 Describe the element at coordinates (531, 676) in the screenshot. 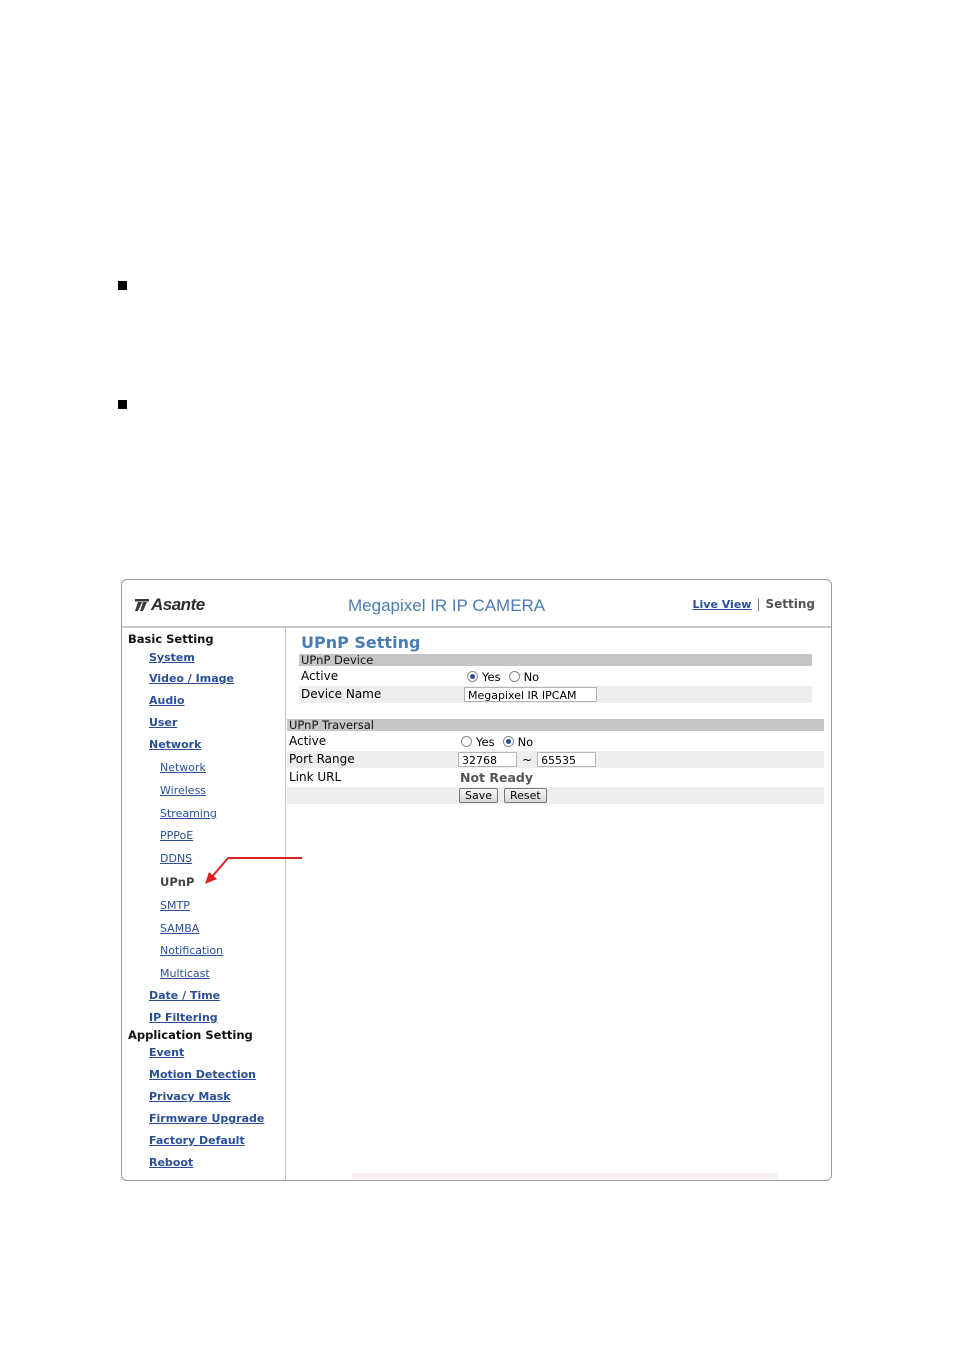

I see `upnp-device-active-no-label: No` at that location.